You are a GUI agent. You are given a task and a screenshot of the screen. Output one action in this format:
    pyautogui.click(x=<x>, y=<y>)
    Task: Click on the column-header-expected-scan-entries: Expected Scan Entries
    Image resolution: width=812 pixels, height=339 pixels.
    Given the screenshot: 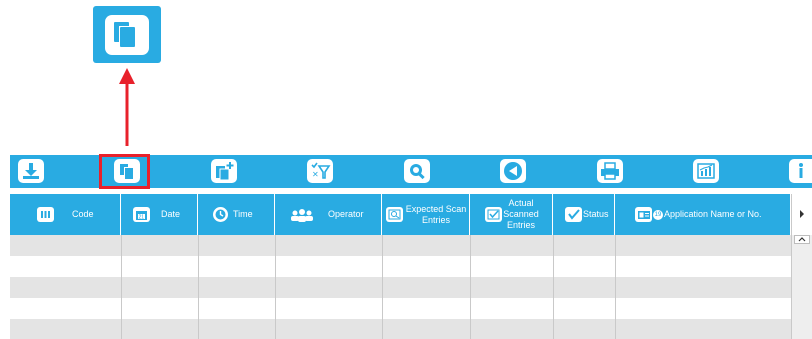 What is the action you would take?
    pyautogui.click(x=426, y=214)
    